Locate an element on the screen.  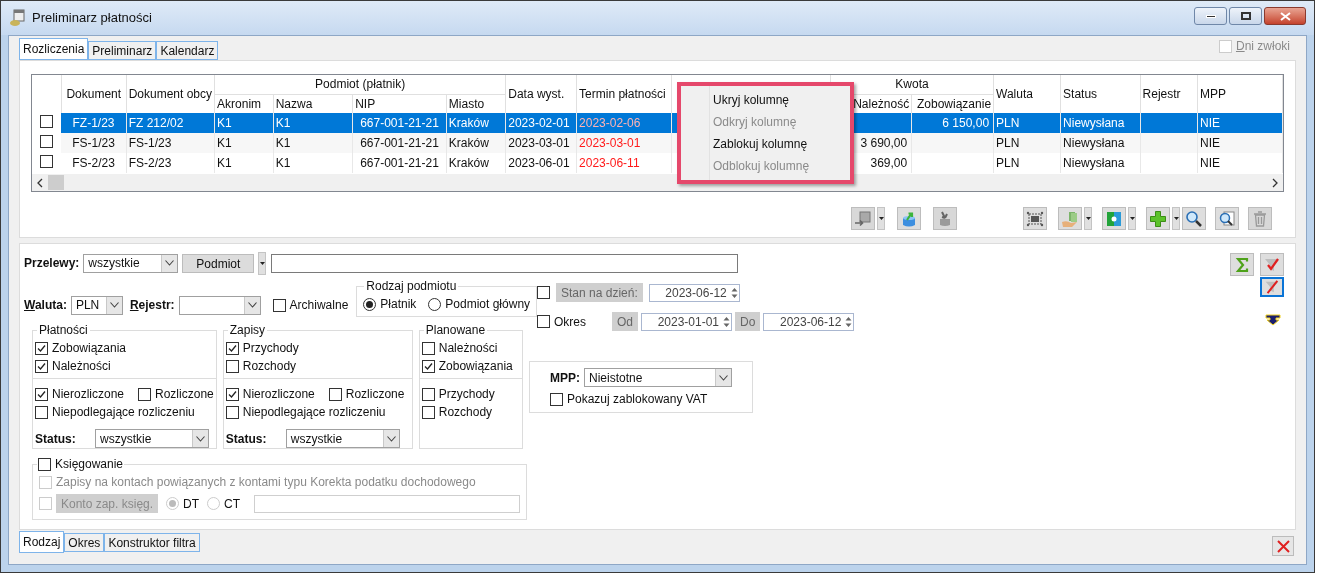
column-header: Status is located at coordinates (1080, 94).